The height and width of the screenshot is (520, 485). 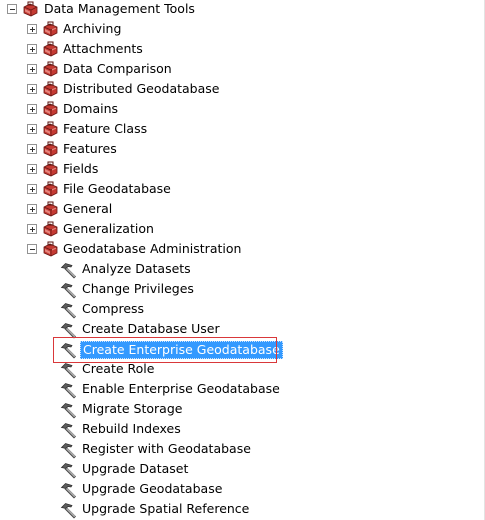 What do you see at coordinates (166, 508) in the screenshot?
I see `tool-label: Upgrade Spatial Reference` at bounding box center [166, 508].